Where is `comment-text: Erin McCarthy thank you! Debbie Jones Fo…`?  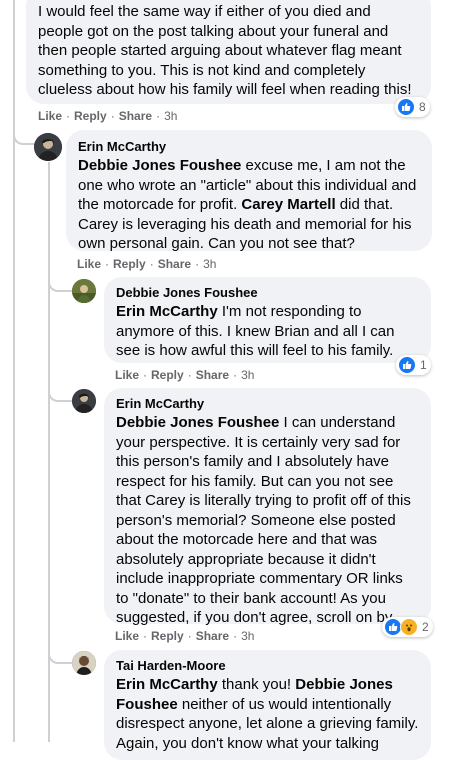
comment-text: Erin McCarthy thank you! Debbie Jones Fo… is located at coordinates (267, 714).